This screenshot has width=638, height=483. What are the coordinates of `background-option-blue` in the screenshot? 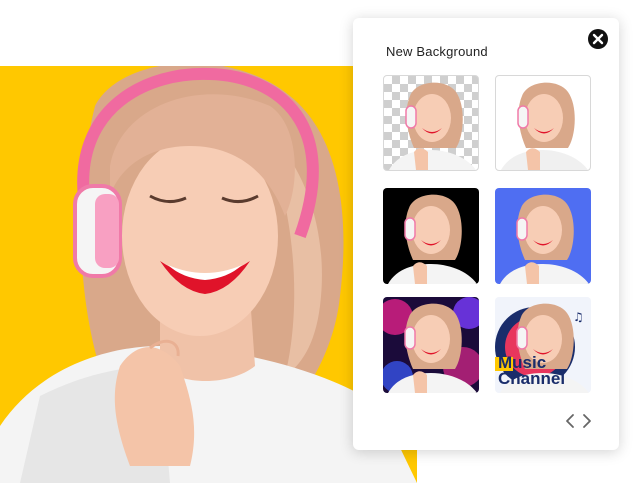 It's located at (543, 236).